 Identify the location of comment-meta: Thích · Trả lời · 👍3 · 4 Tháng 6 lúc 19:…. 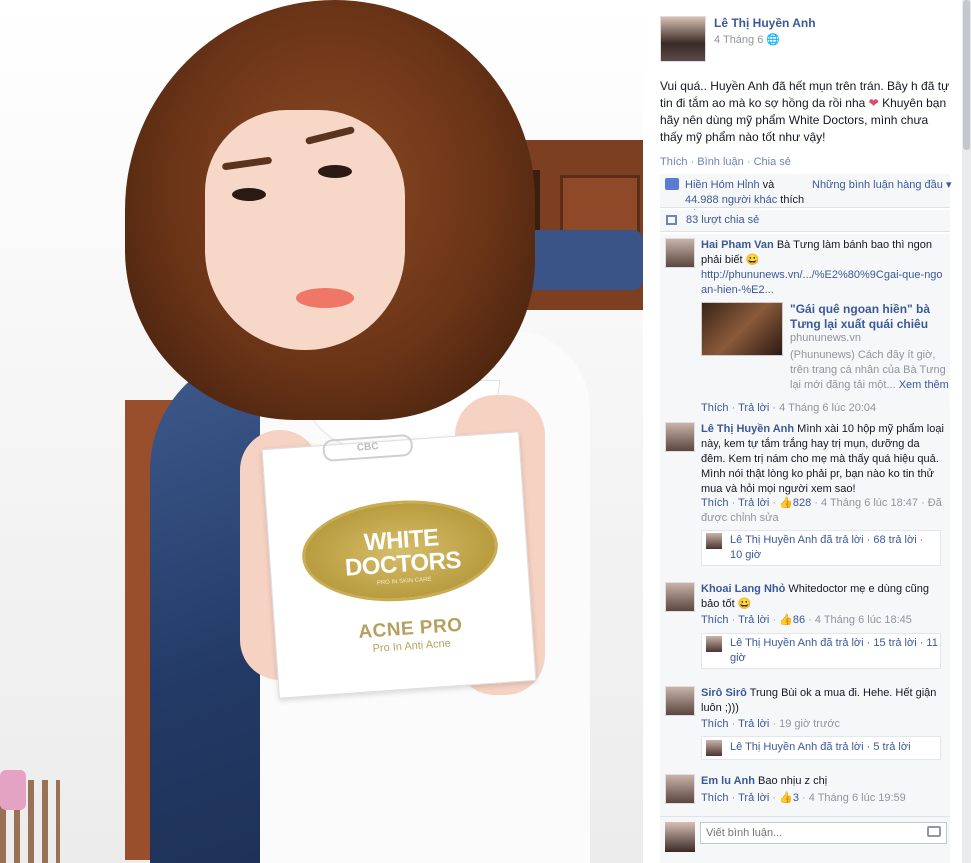
(803, 798).